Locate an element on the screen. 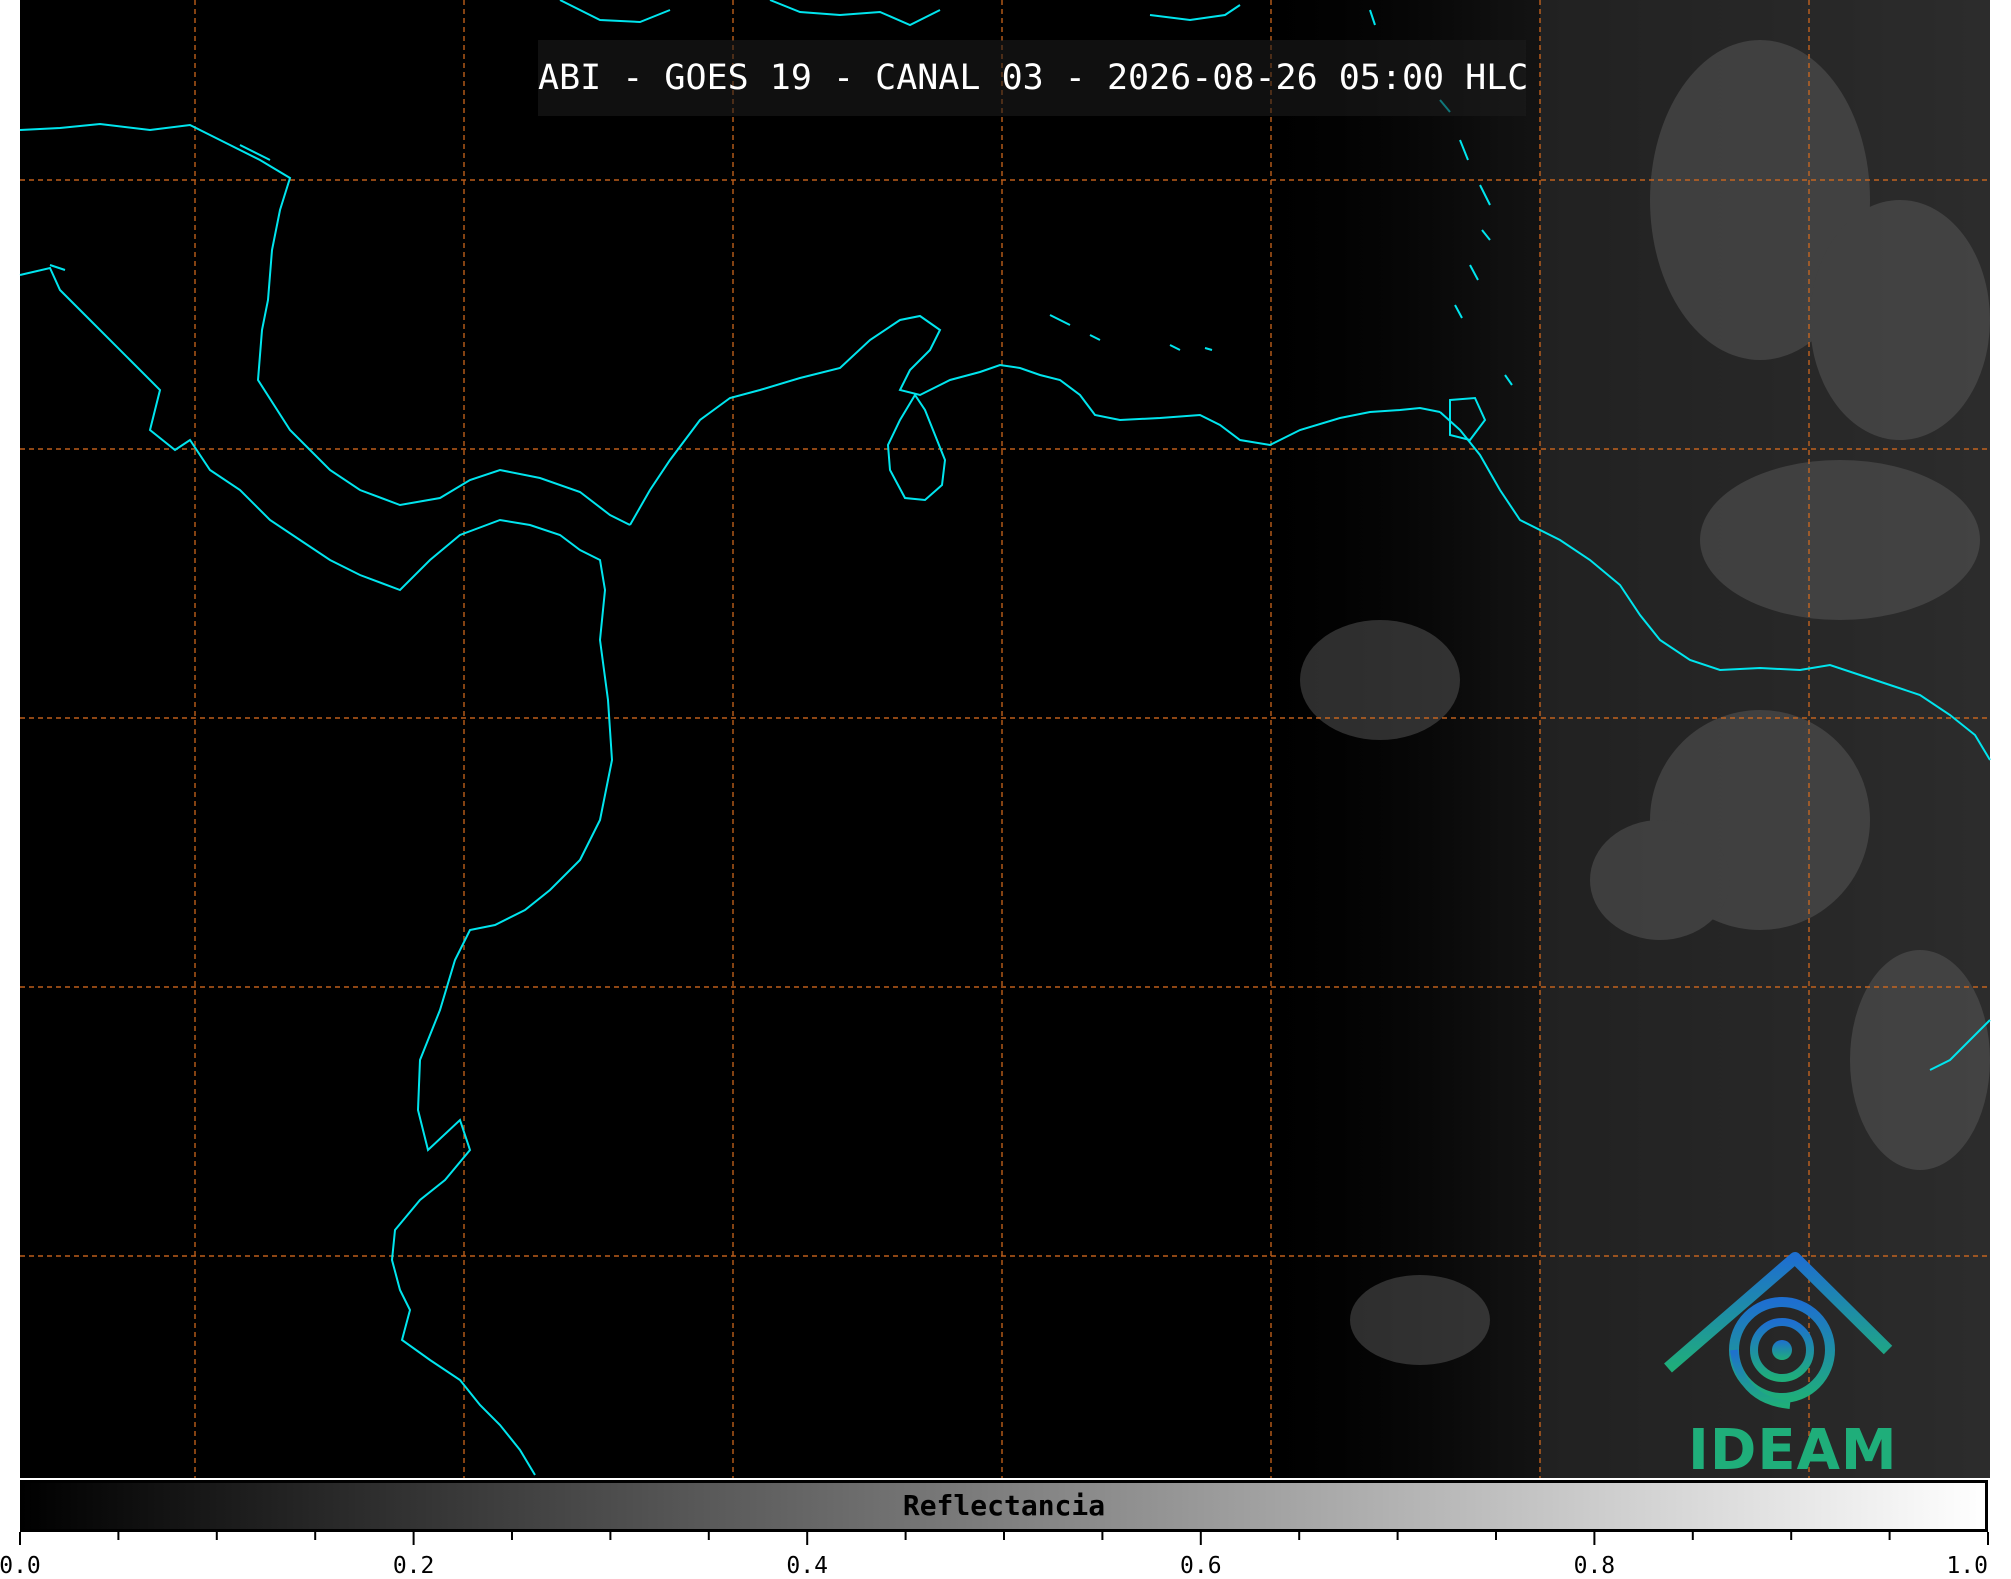 The width and height of the screenshot is (2011, 1579). ideam-logo-text: IDEAM is located at coordinates (1793, 1450).